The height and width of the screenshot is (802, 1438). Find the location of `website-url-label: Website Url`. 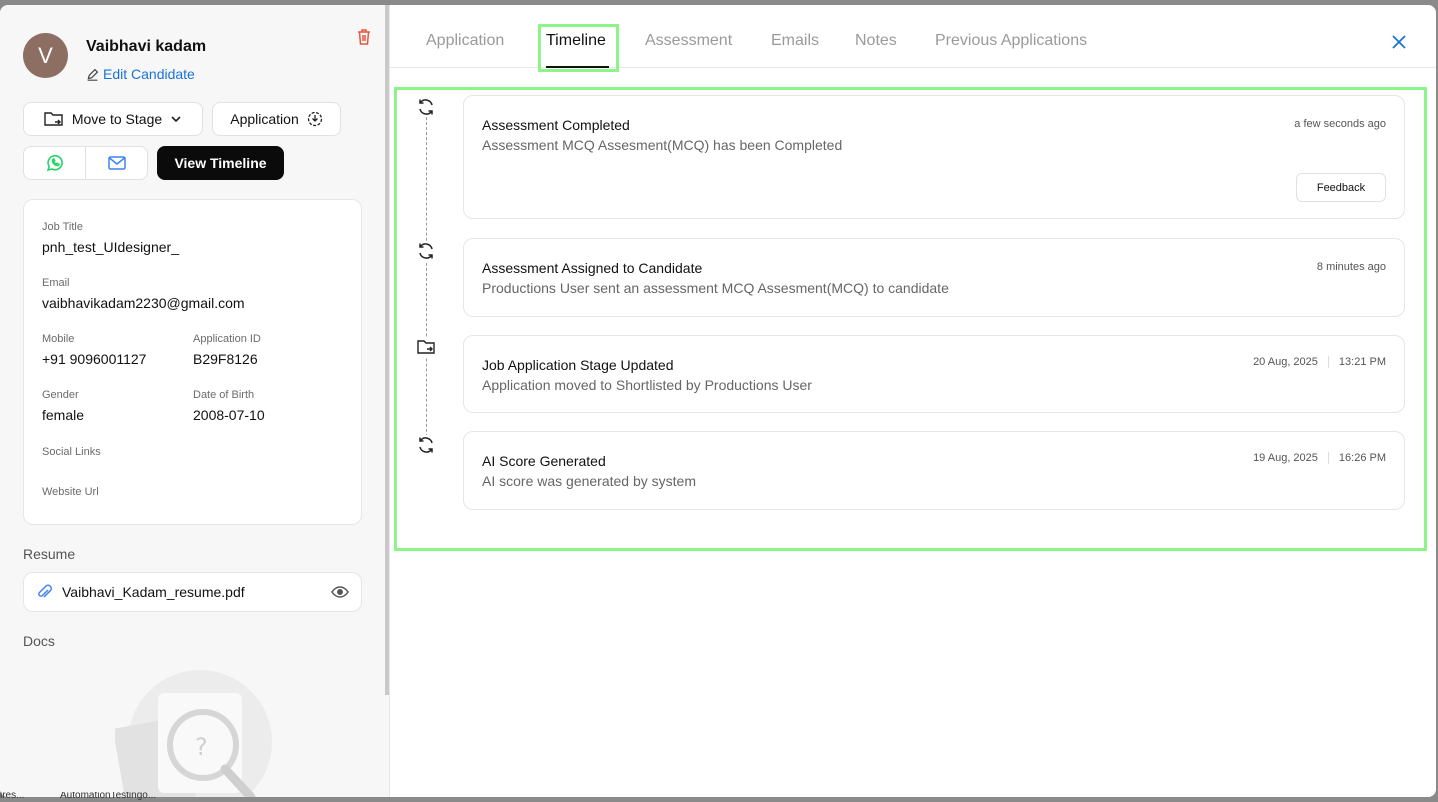

website-url-label: Website Url is located at coordinates (70, 492).